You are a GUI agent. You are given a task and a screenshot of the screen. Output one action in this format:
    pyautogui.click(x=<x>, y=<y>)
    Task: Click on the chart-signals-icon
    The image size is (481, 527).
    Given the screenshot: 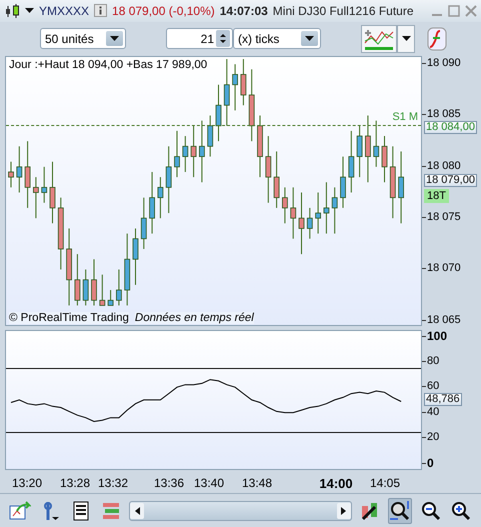 What is the action you would take?
    pyautogui.click(x=379, y=39)
    